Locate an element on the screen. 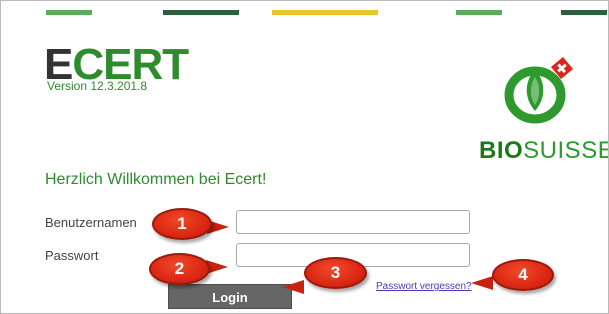  forgot-password-link: Passwort vergessen? is located at coordinates (424, 286).